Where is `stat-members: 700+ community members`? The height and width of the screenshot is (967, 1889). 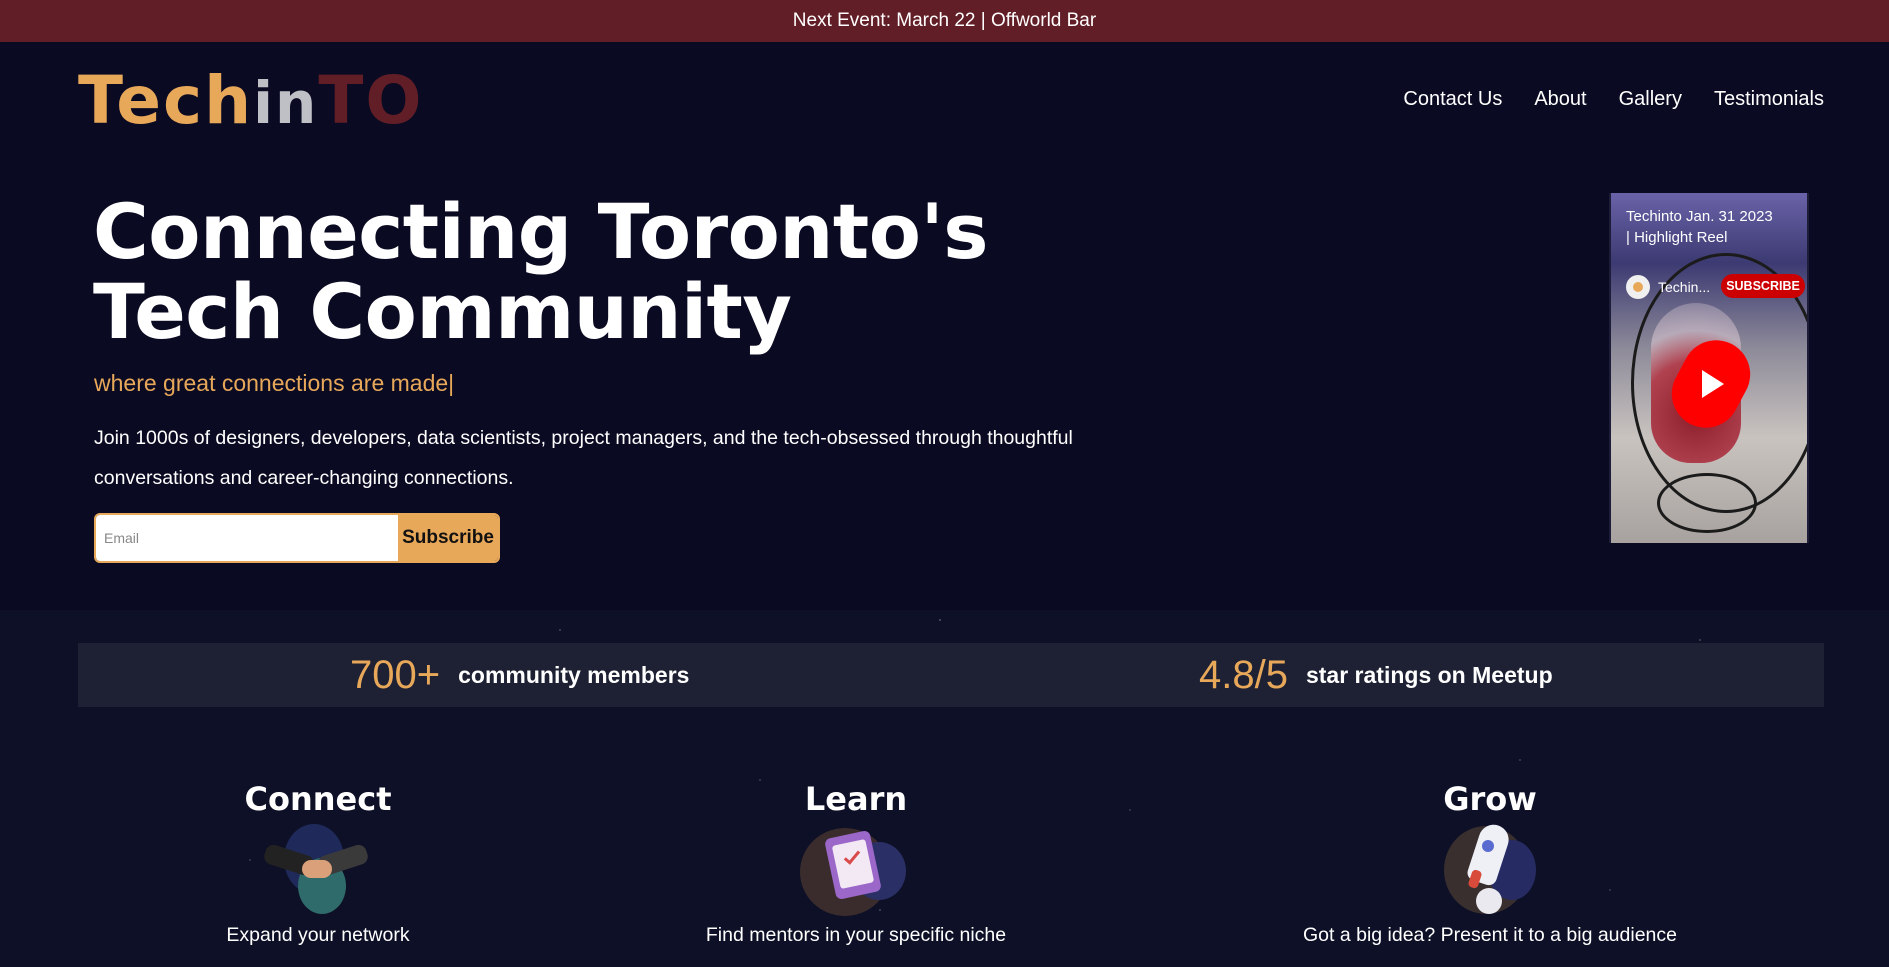
stat-members: 700+ community members is located at coordinates (519, 675).